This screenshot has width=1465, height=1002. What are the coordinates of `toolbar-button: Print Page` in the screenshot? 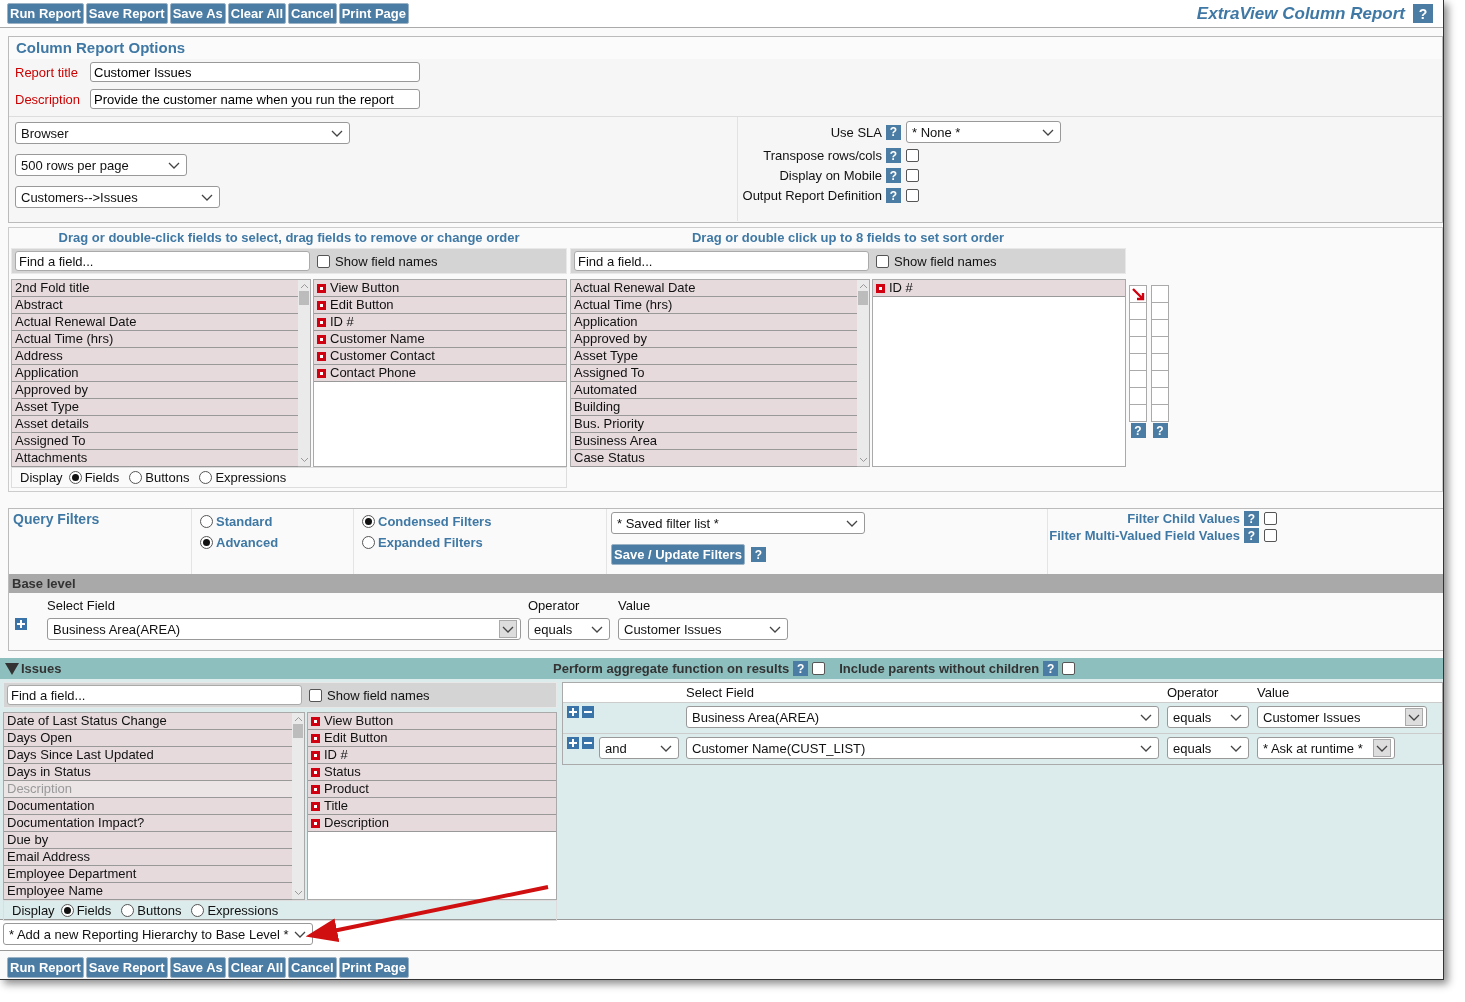 It's located at (373, 13).